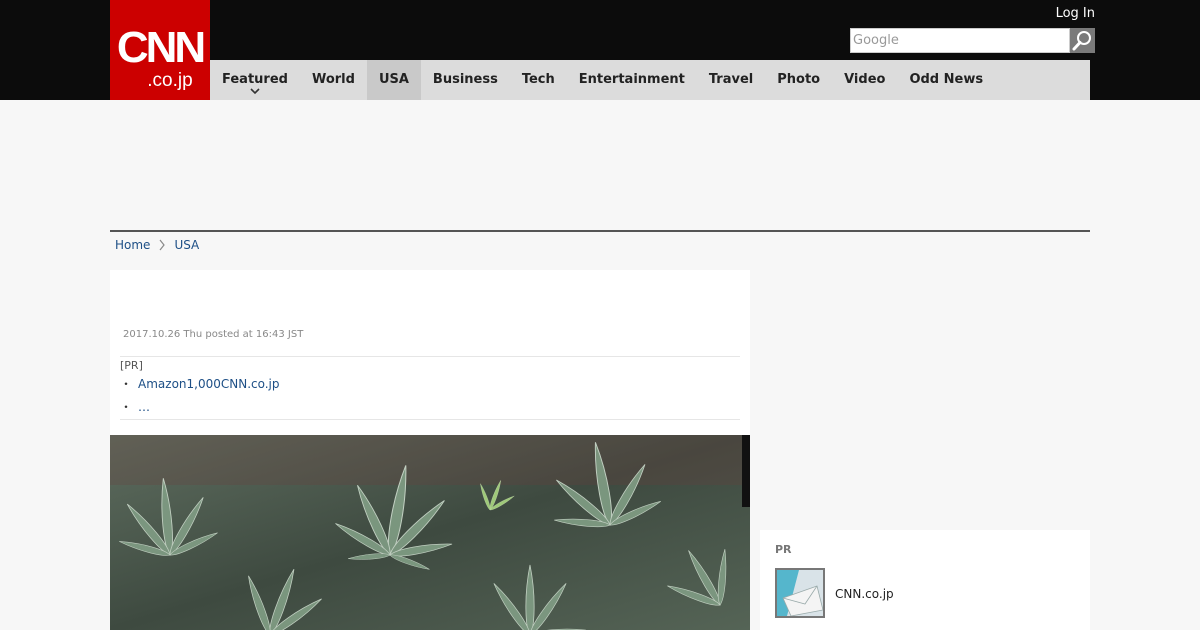 The image size is (1200, 630). What do you see at coordinates (600, 231) in the screenshot?
I see `section-divider` at bounding box center [600, 231].